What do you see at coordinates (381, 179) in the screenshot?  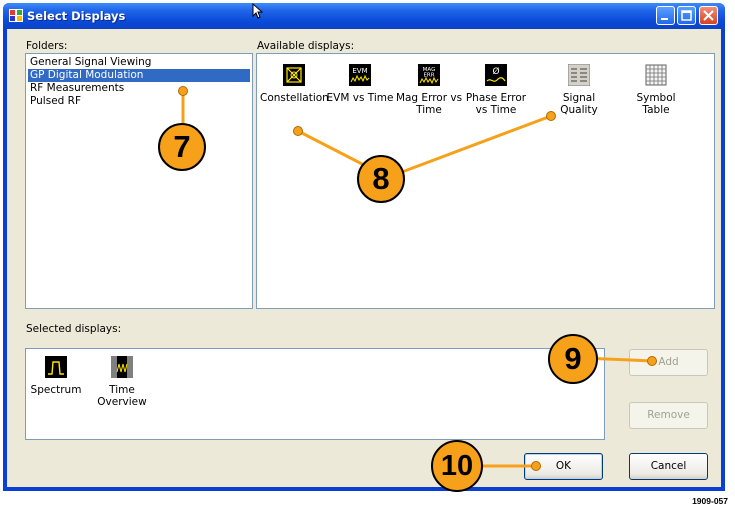 I see `callout-8: 8` at bounding box center [381, 179].